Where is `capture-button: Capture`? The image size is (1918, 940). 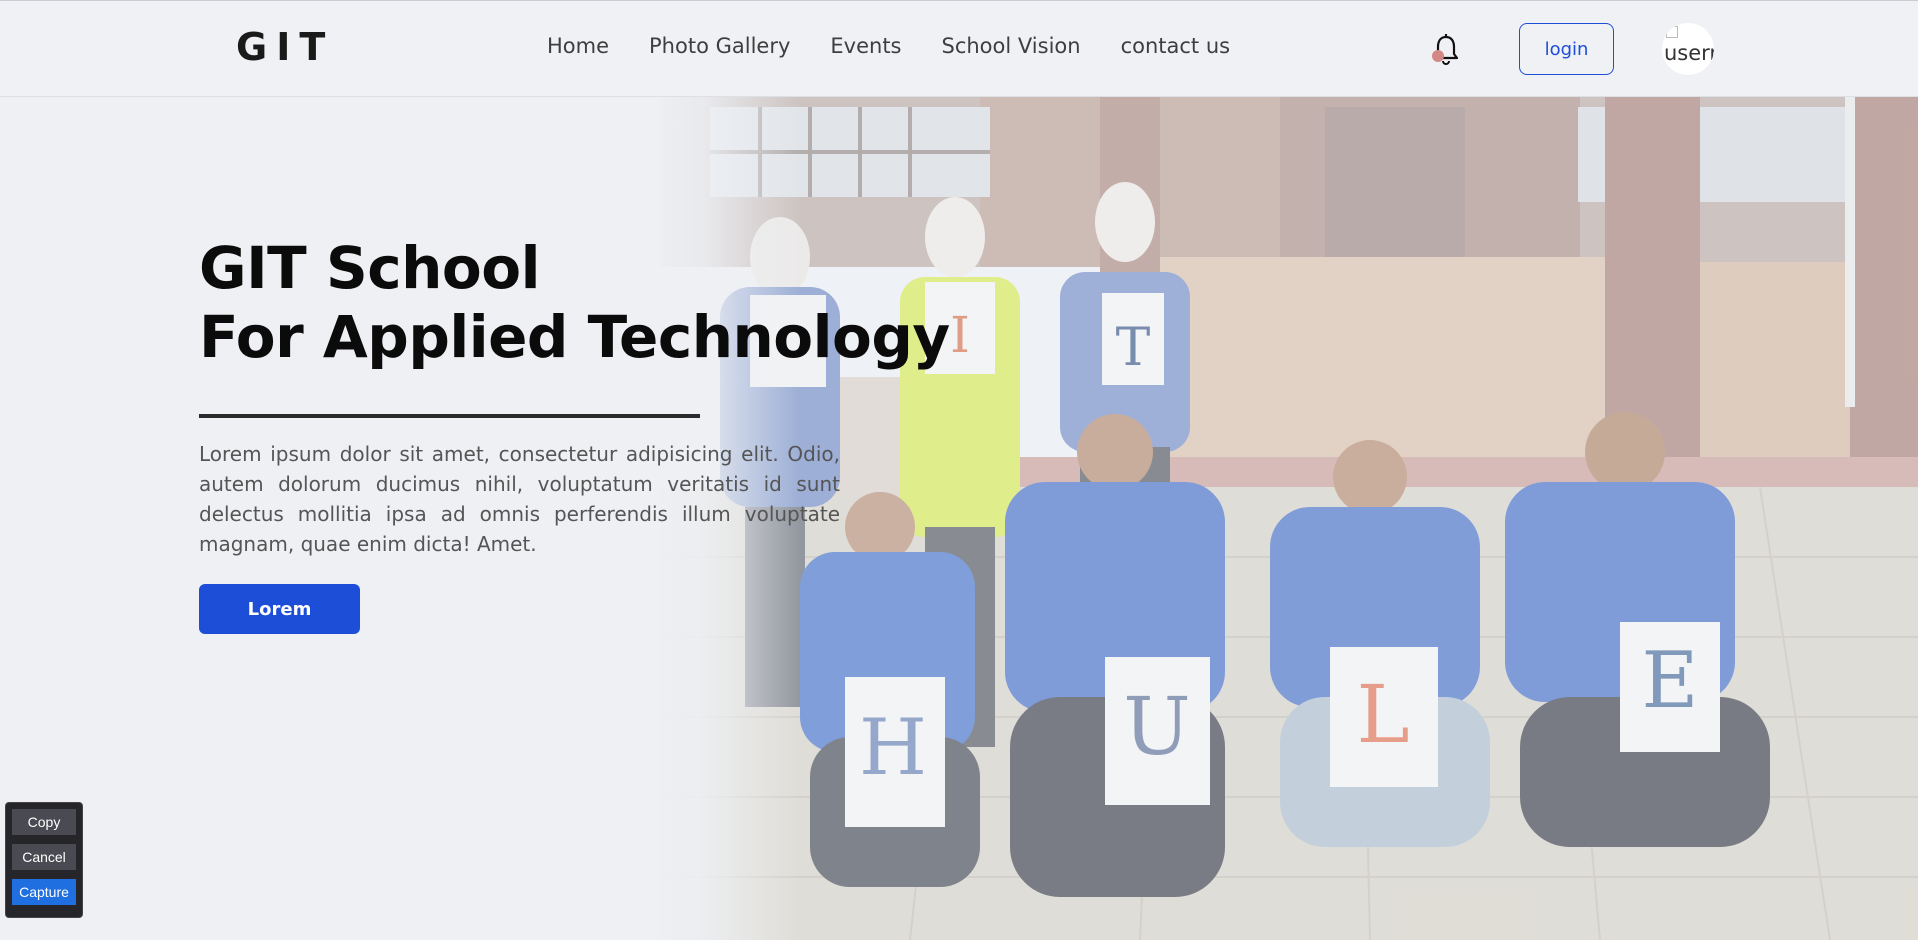
capture-button: Capture is located at coordinates (44, 892).